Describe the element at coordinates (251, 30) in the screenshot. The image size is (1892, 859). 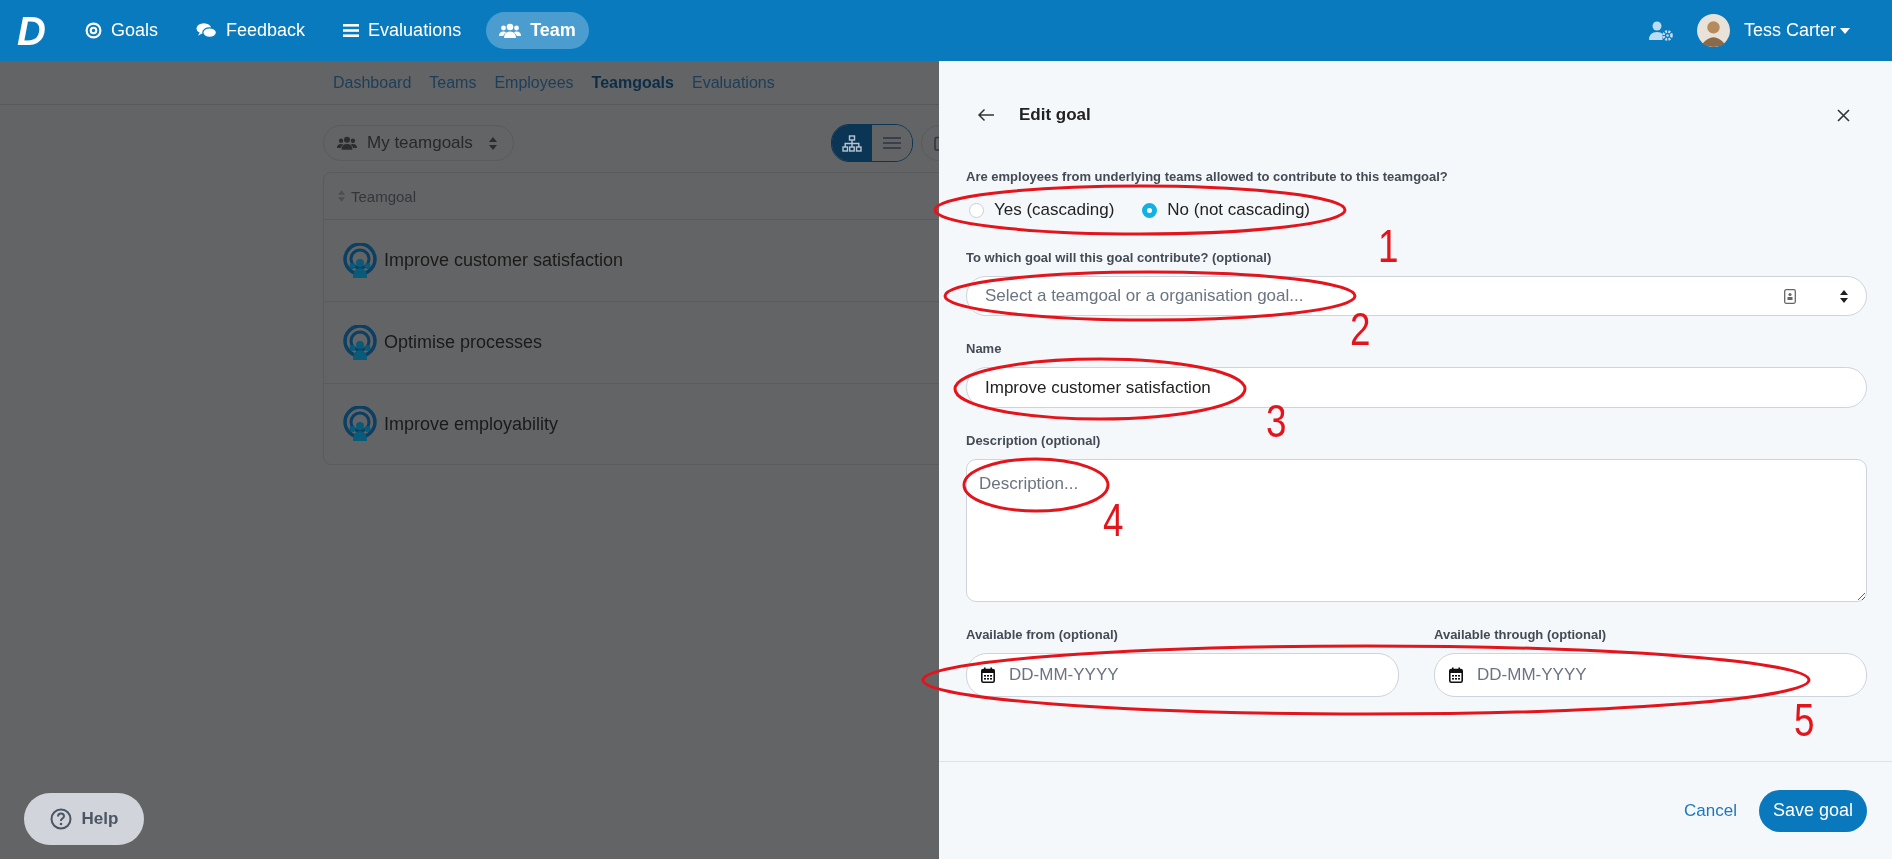
I see `nav-tab: Feedback` at that location.